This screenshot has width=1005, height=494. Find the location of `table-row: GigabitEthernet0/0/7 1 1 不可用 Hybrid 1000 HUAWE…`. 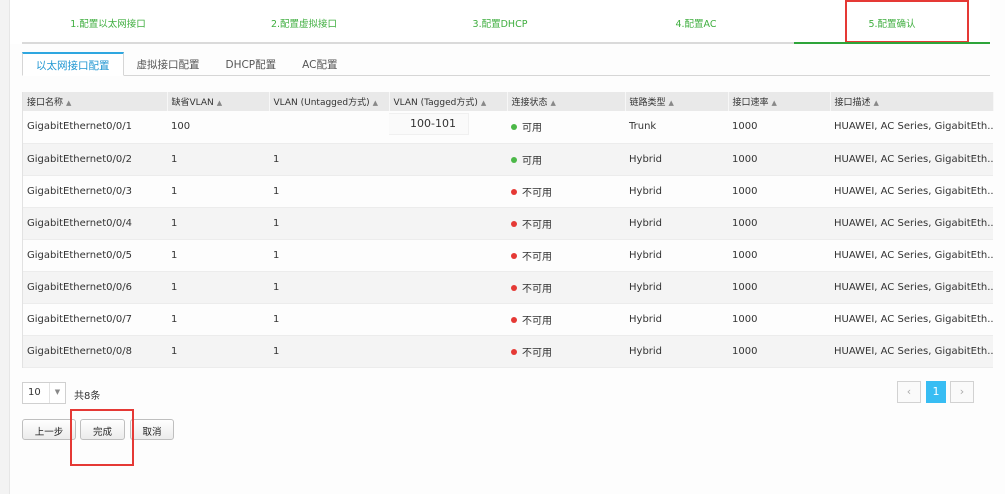

table-row: GigabitEthernet0/0/7 1 1 不可用 Hybrid 1000 HUAWE… is located at coordinates (508, 319).